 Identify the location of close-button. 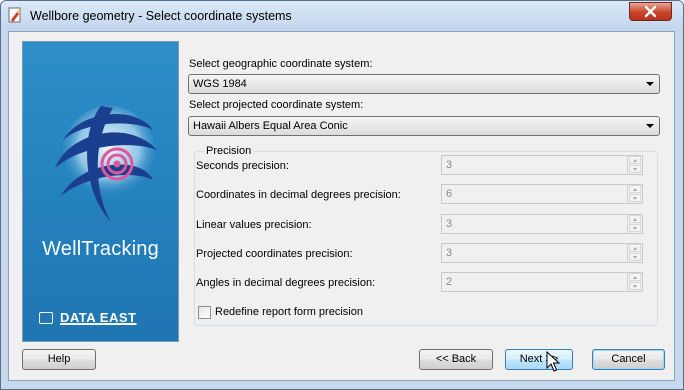
(650, 11).